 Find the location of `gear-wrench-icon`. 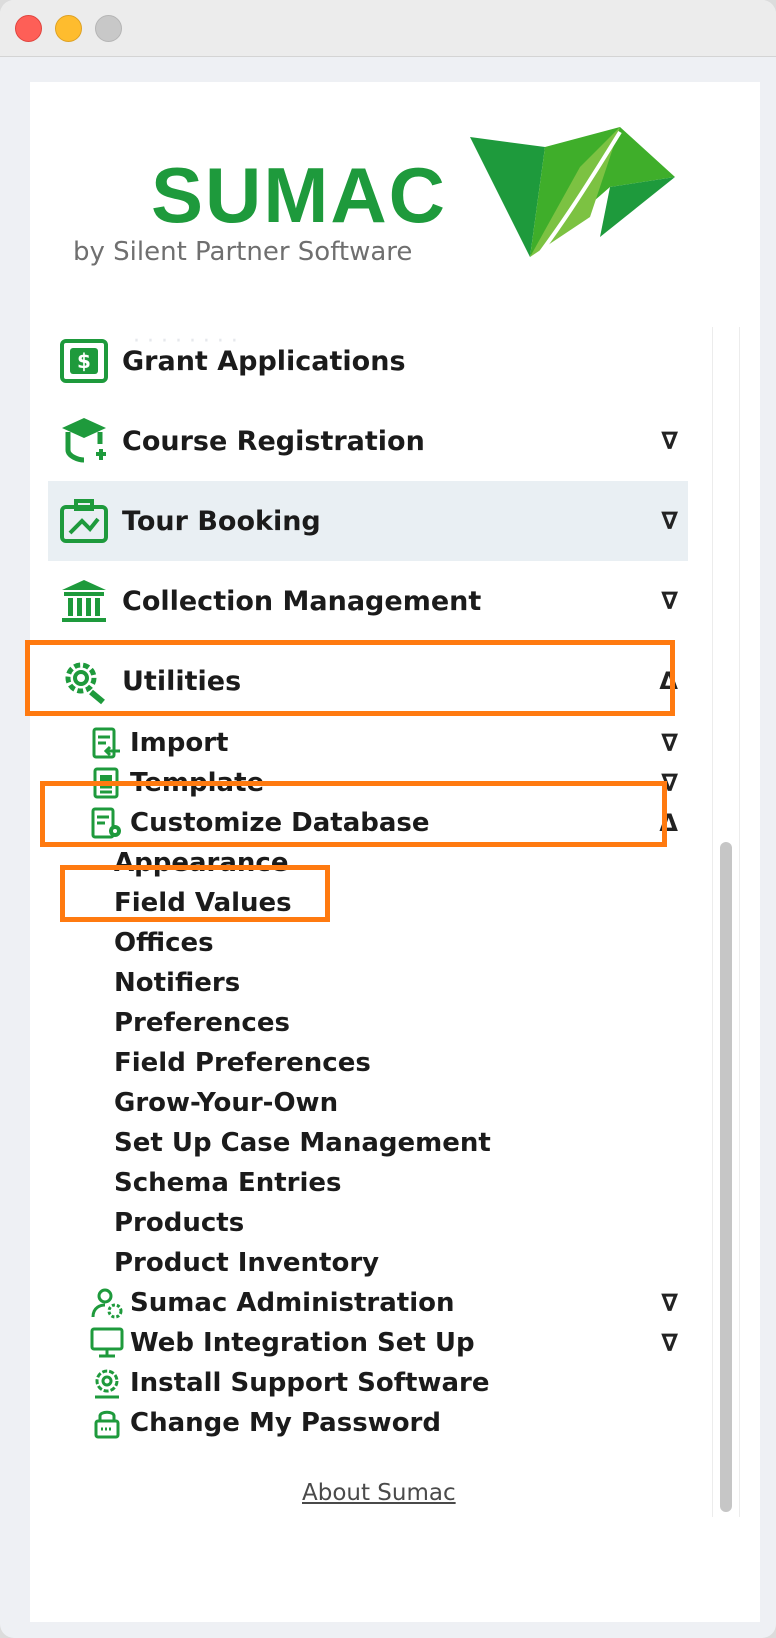

gear-wrench-icon is located at coordinates (84, 681).